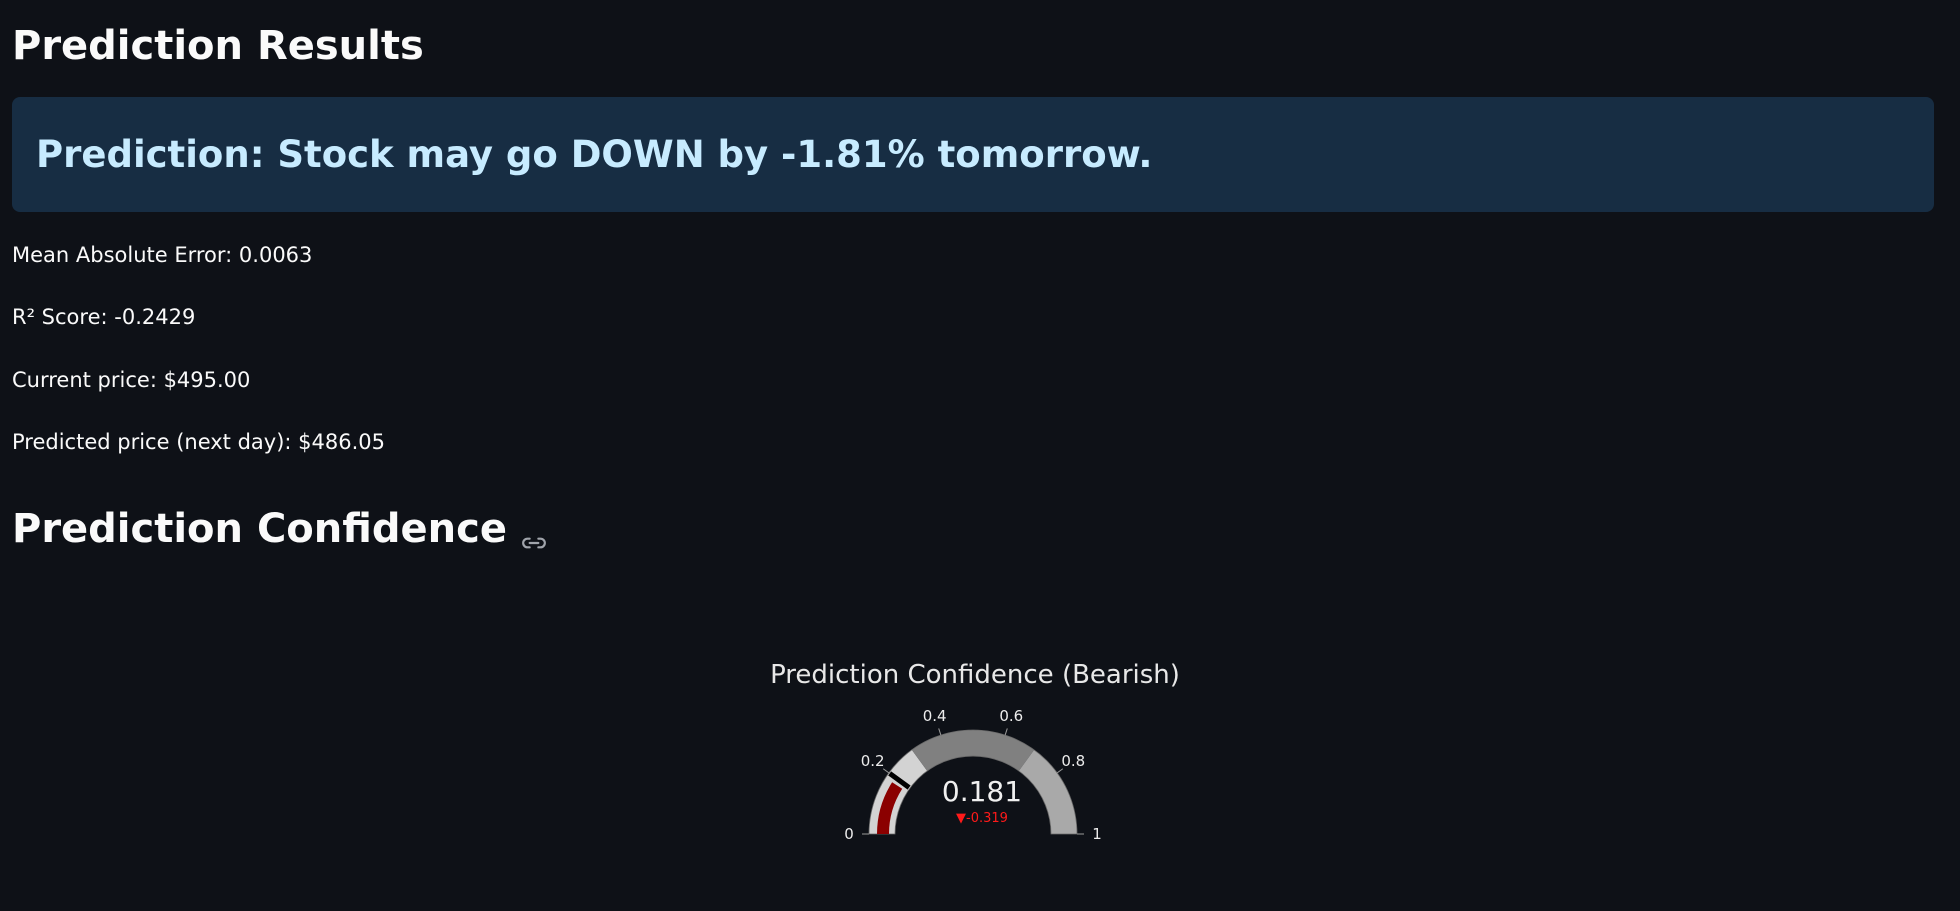 The height and width of the screenshot is (911, 1960). I want to click on gauge-value-text: 0.181, so click(982, 791).